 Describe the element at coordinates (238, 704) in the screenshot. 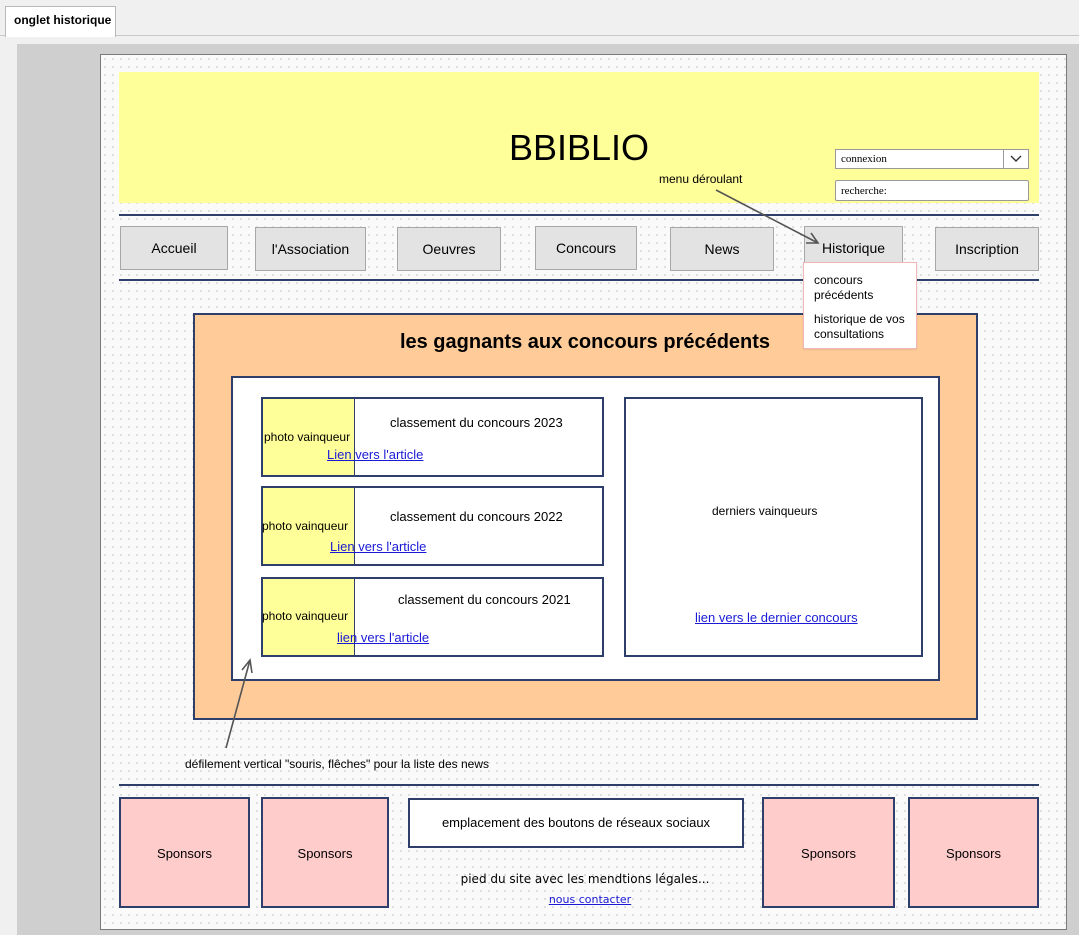

I see `scroll-arrow` at that location.